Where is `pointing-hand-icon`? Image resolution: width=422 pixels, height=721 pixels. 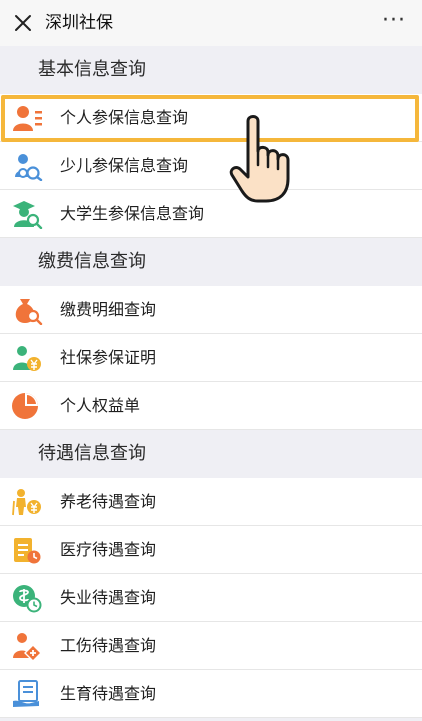 pointing-hand-icon is located at coordinates (259, 159).